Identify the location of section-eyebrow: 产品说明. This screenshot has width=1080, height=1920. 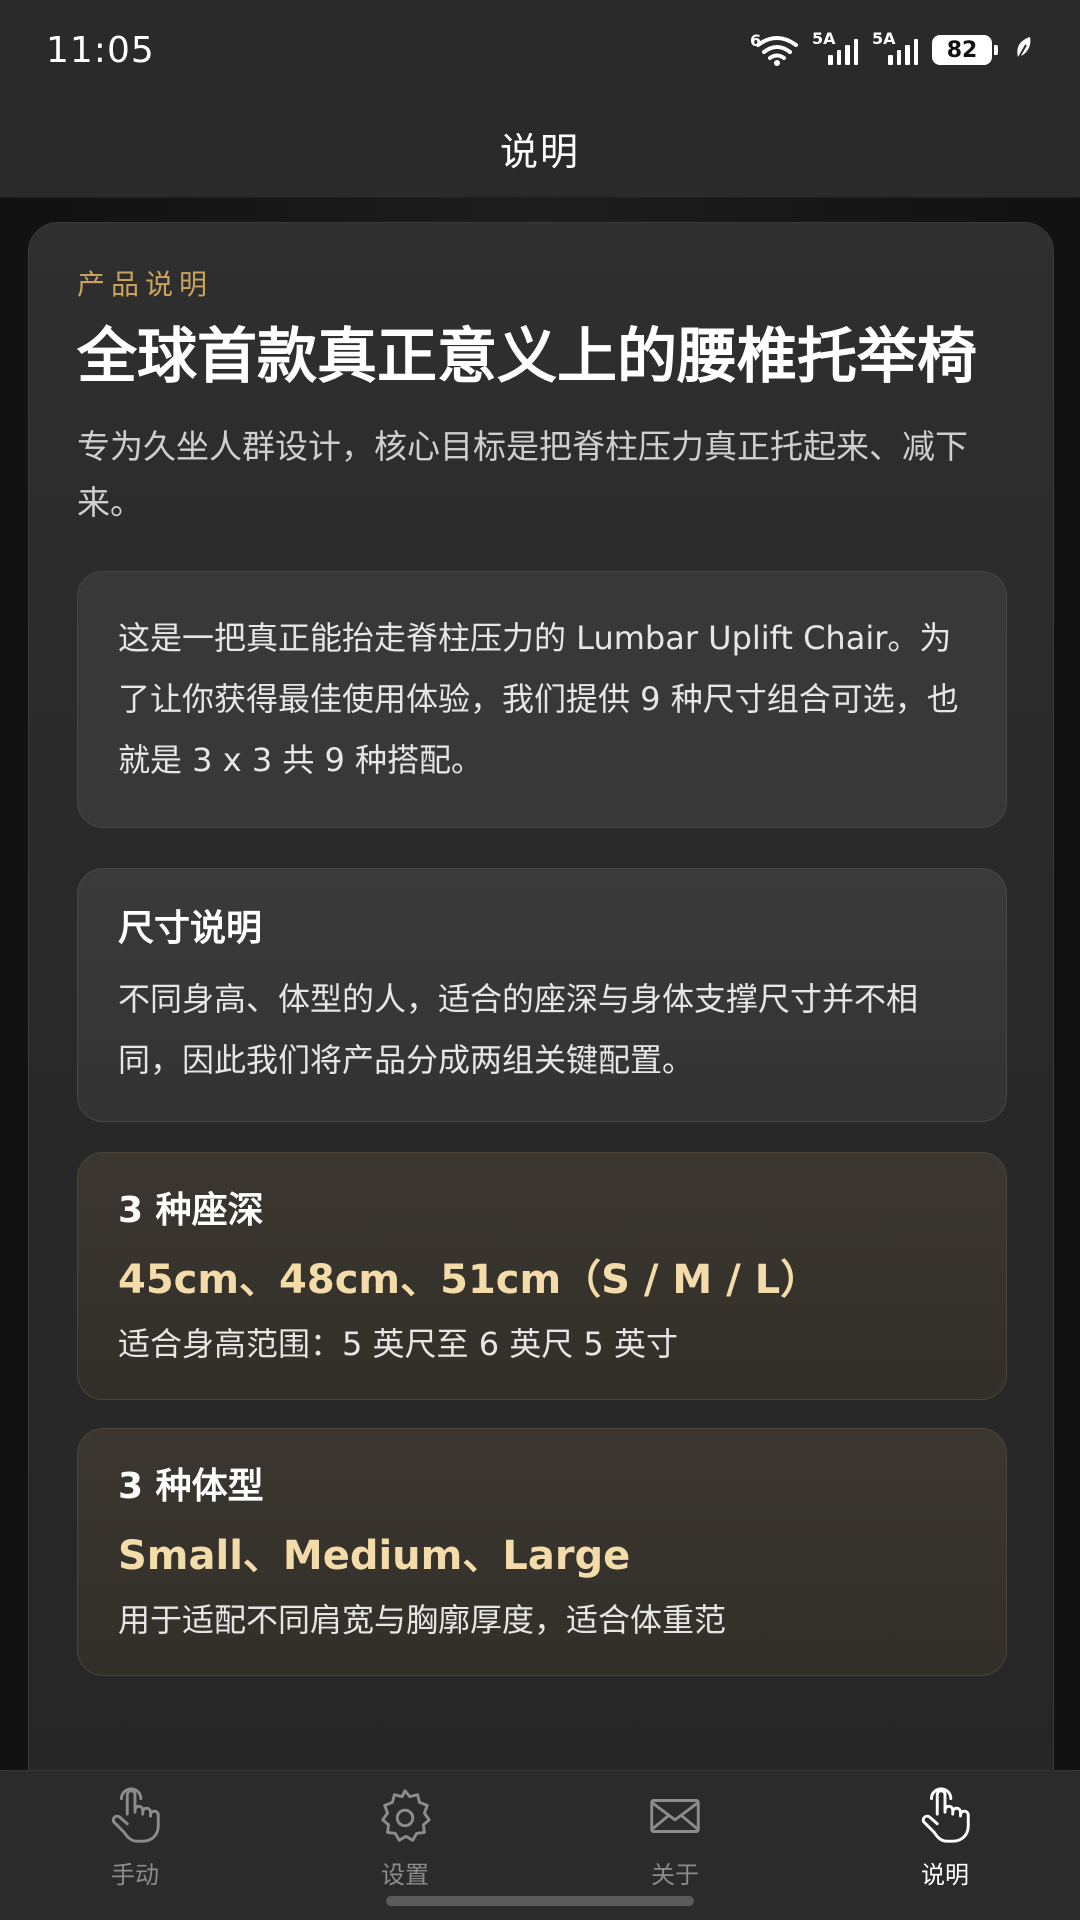
(145, 284).